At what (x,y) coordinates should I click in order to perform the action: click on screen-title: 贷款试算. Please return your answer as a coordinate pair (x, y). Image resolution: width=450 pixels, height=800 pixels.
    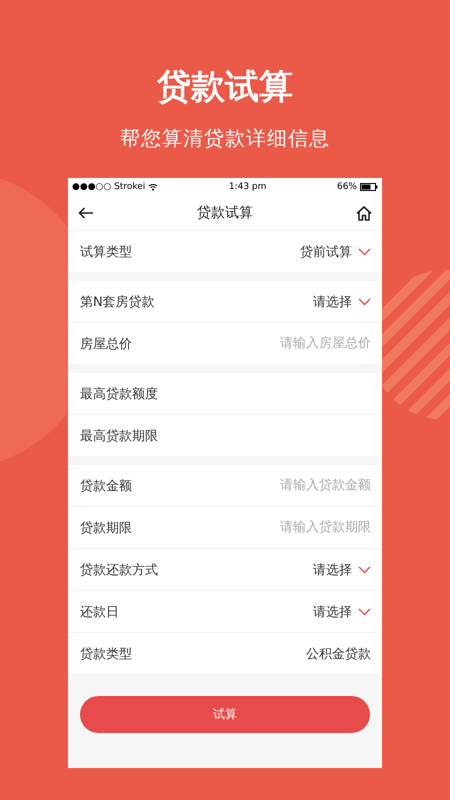
    Looking at the image, I should click on (225, 213).